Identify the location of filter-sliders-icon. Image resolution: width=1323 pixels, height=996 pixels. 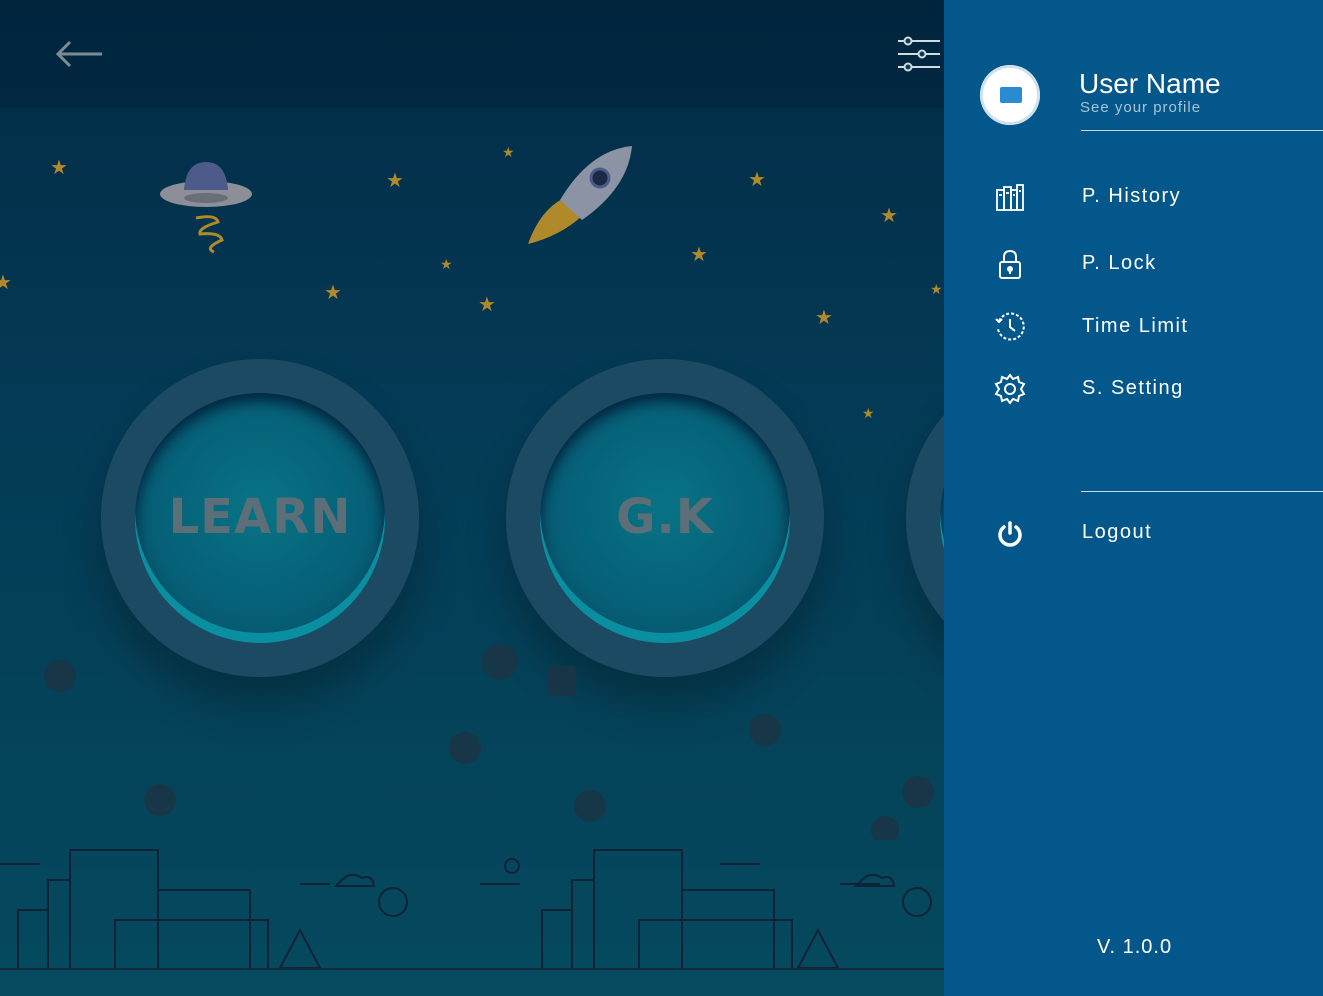
(918, 54).